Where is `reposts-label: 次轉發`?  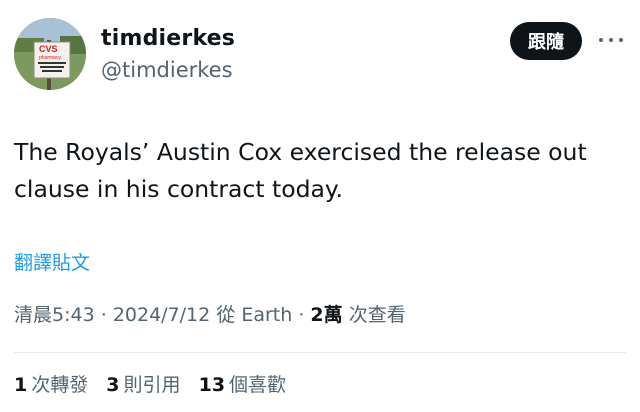 reposts-label: 次轉發 is located at coordinates (60, 385).